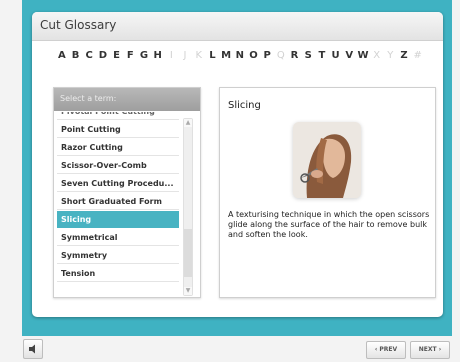  What do you see at coordinates (185, 55) in the screenshot?
I see `alphabet-letter-j: J` at bounding box center [185, 55].